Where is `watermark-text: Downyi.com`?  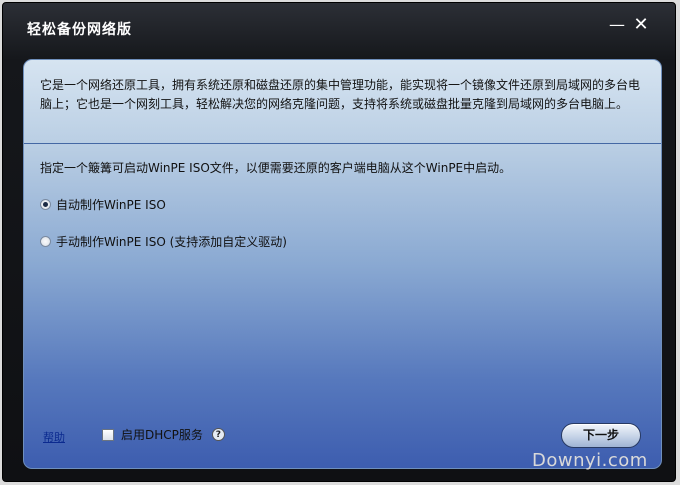 watermark-text: Downyi.com is located at coordinates (590, 460).